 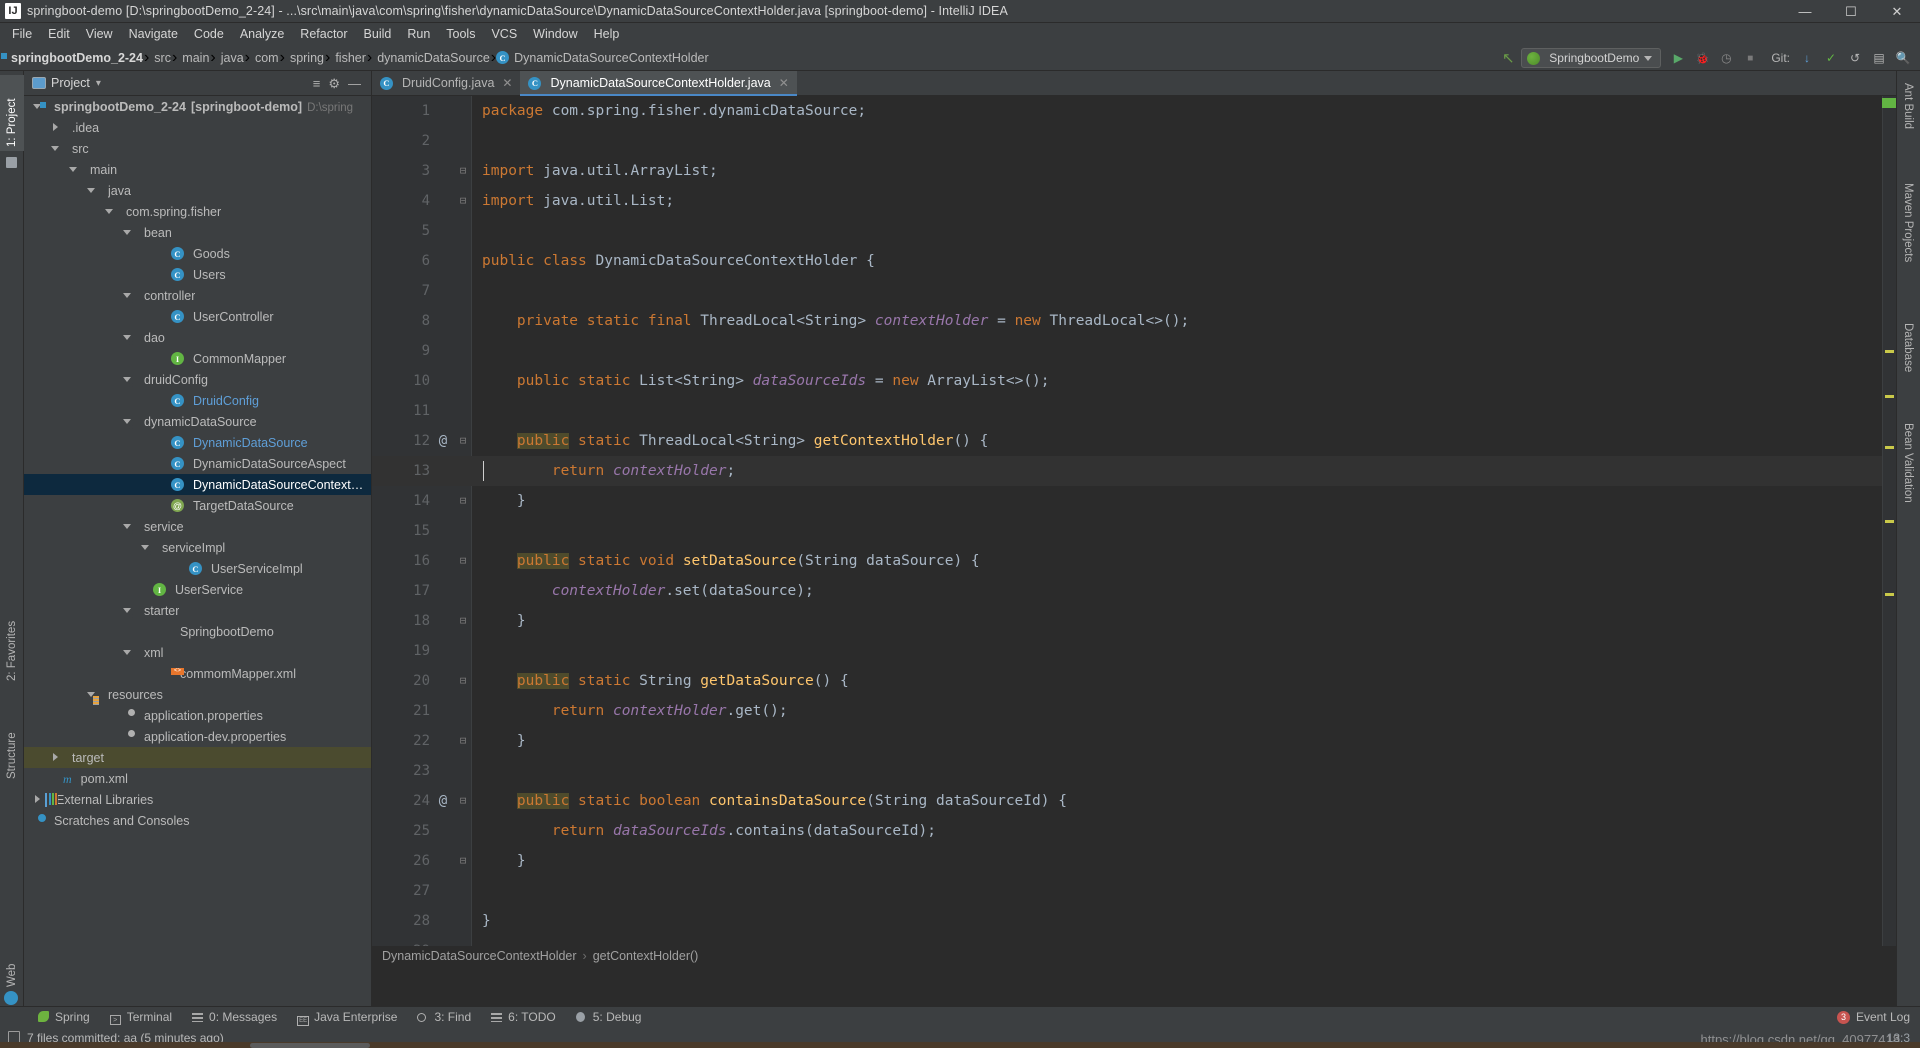 I want to click on tree-item-dynamicdatasource: dynamicDataSource, so click(x=197, y=421).